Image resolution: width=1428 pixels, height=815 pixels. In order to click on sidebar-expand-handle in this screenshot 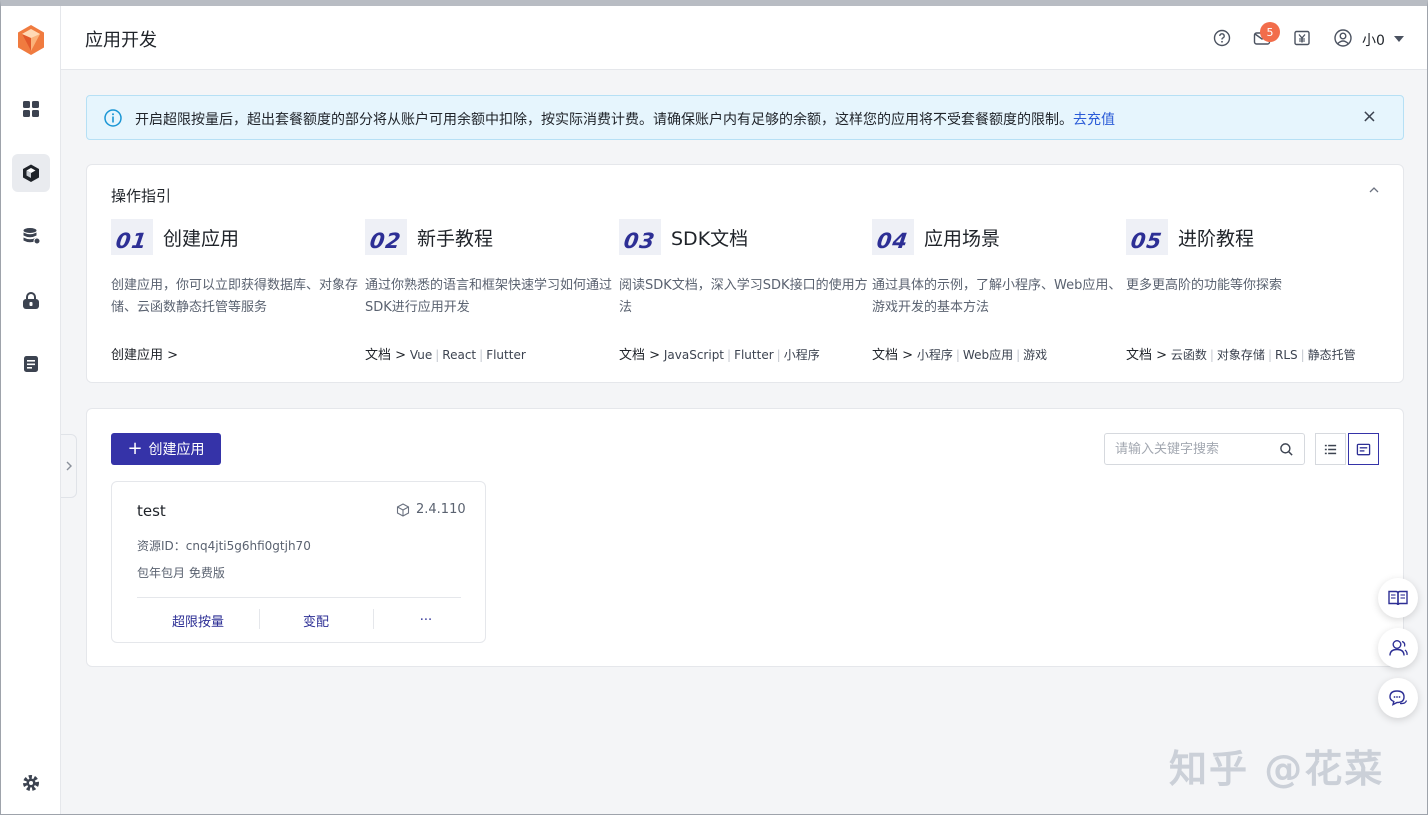, I will do `click(69, 466)`.